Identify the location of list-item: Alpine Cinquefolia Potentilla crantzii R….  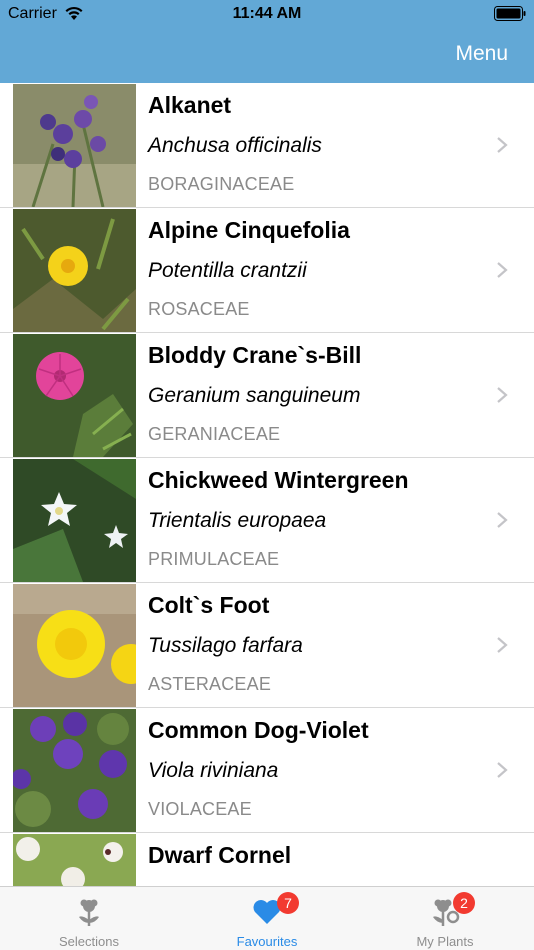
(267, 270).